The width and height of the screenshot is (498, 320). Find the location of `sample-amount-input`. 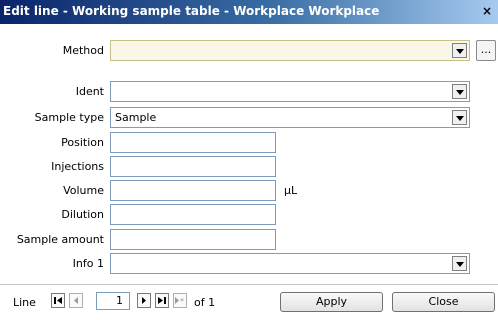

sample-amount-input is located at coordinates (193, 239).